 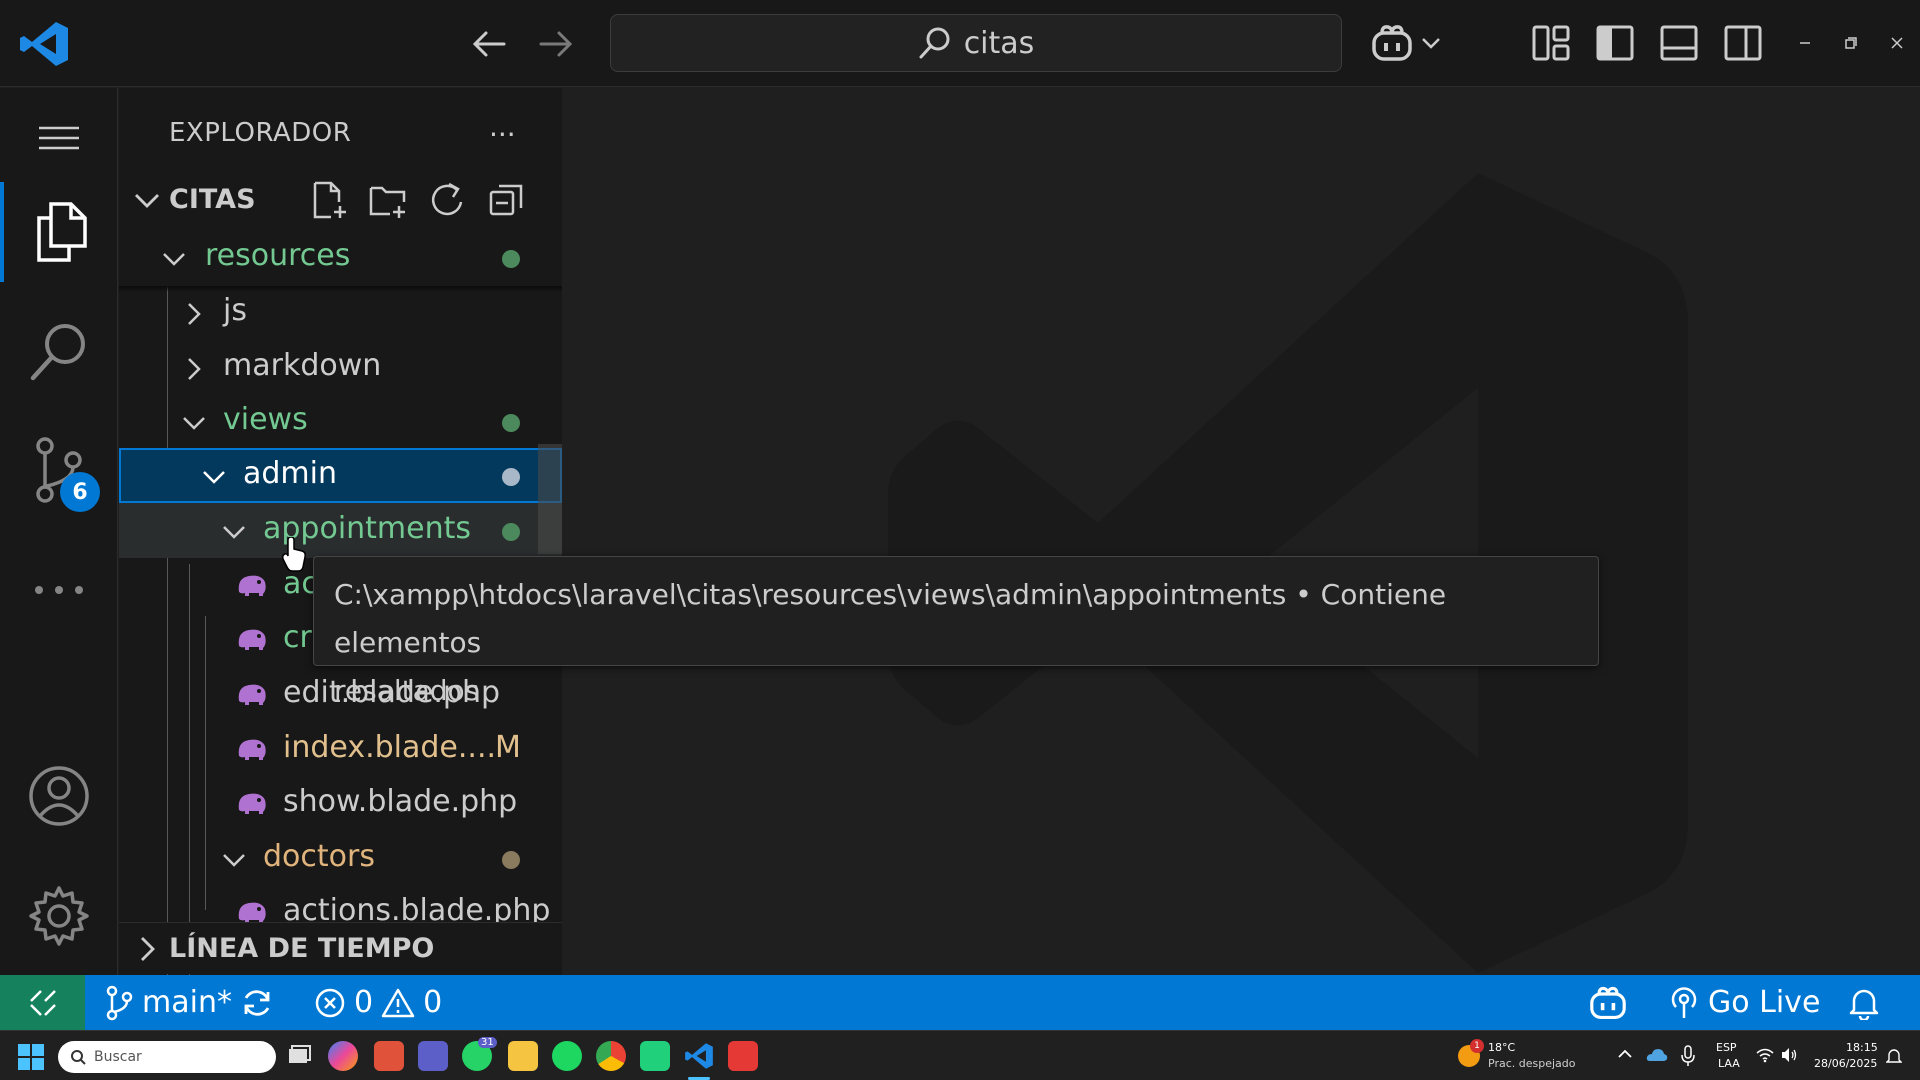 I want to click on source-control-icon, so click(x=59, y=470).